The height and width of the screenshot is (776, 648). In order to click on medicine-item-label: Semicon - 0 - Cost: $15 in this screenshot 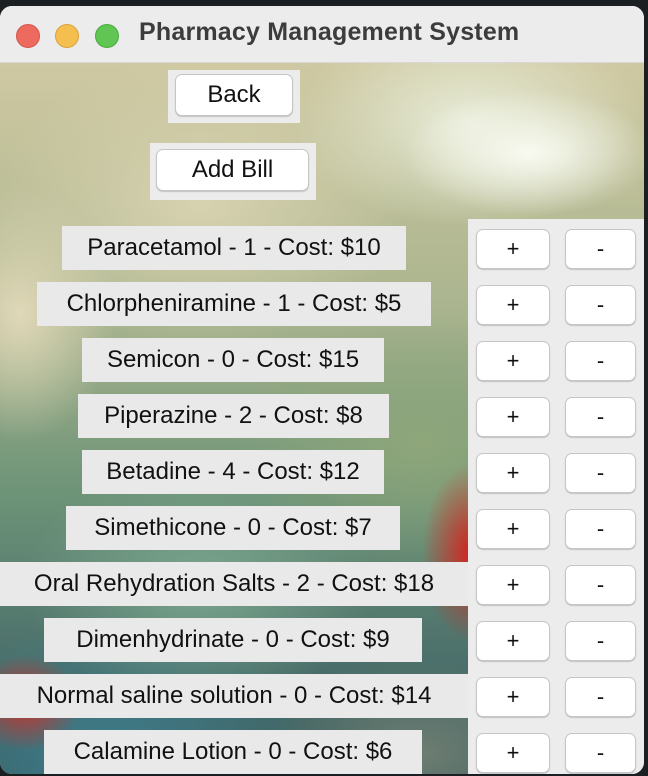, I will do `click(233, 360)`.